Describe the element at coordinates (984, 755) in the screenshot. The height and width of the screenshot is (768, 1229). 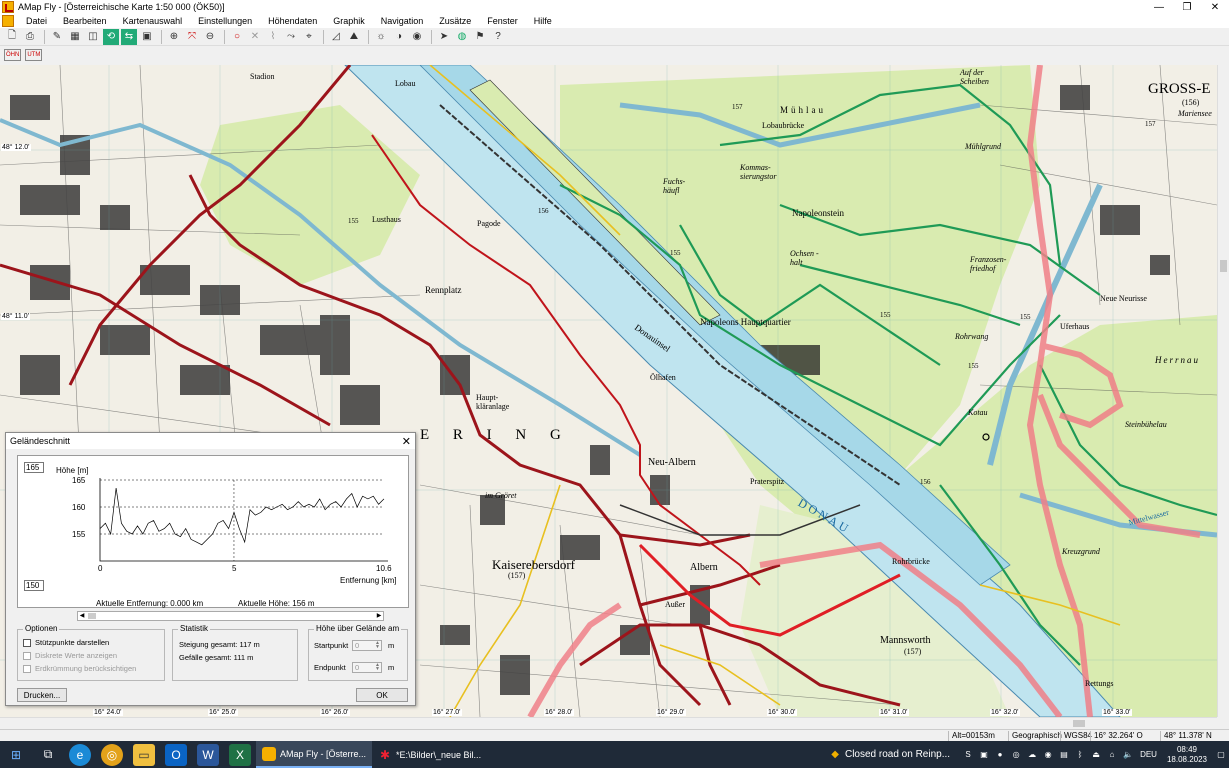
I see `tray-app-icon: ▣` at that location.